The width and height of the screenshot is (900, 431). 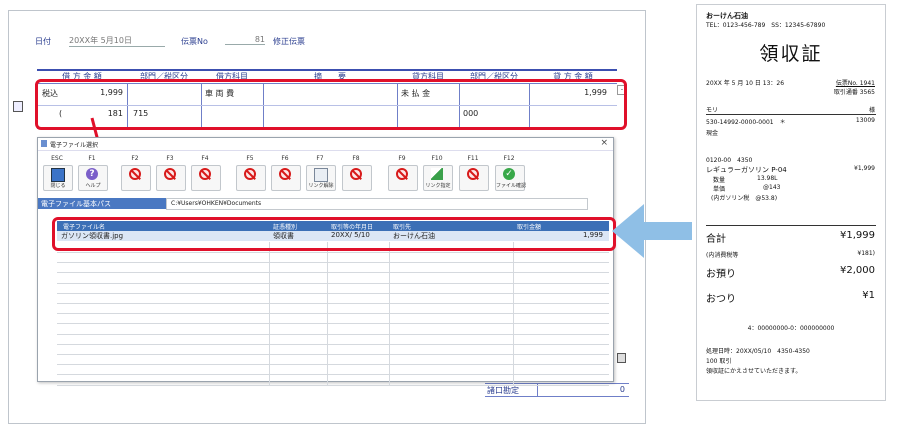 What do you see at coordinates (58, 175) in the screenshot?
I see `exit-icon` at bounding box center [58, 175].